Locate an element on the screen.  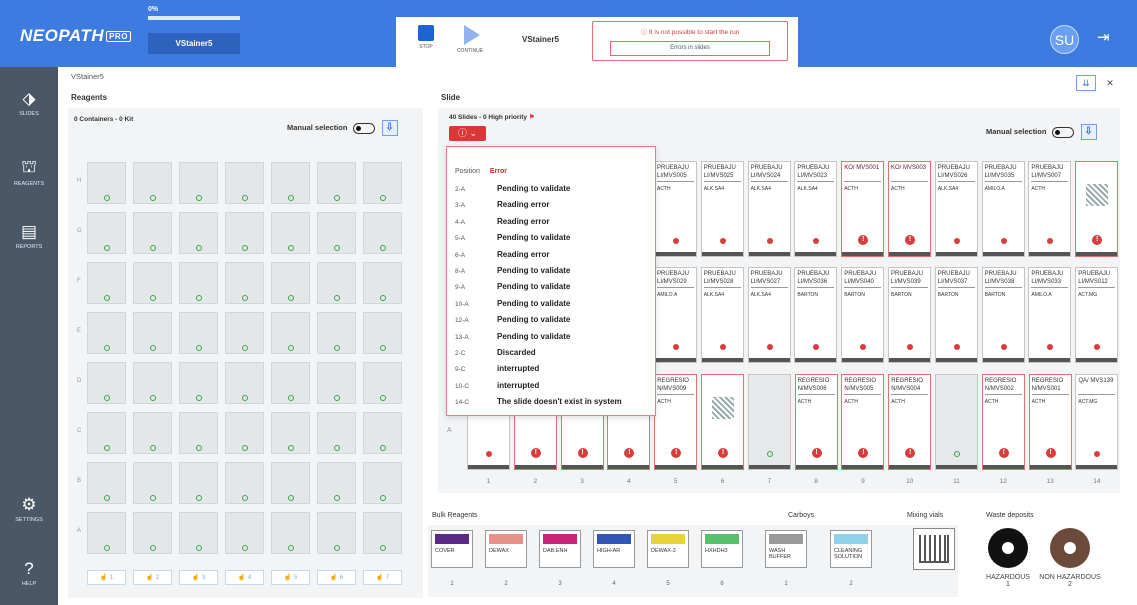
sidebar-item-reagents: ⛫ REAGENTS is located at coordinates (29, 172).